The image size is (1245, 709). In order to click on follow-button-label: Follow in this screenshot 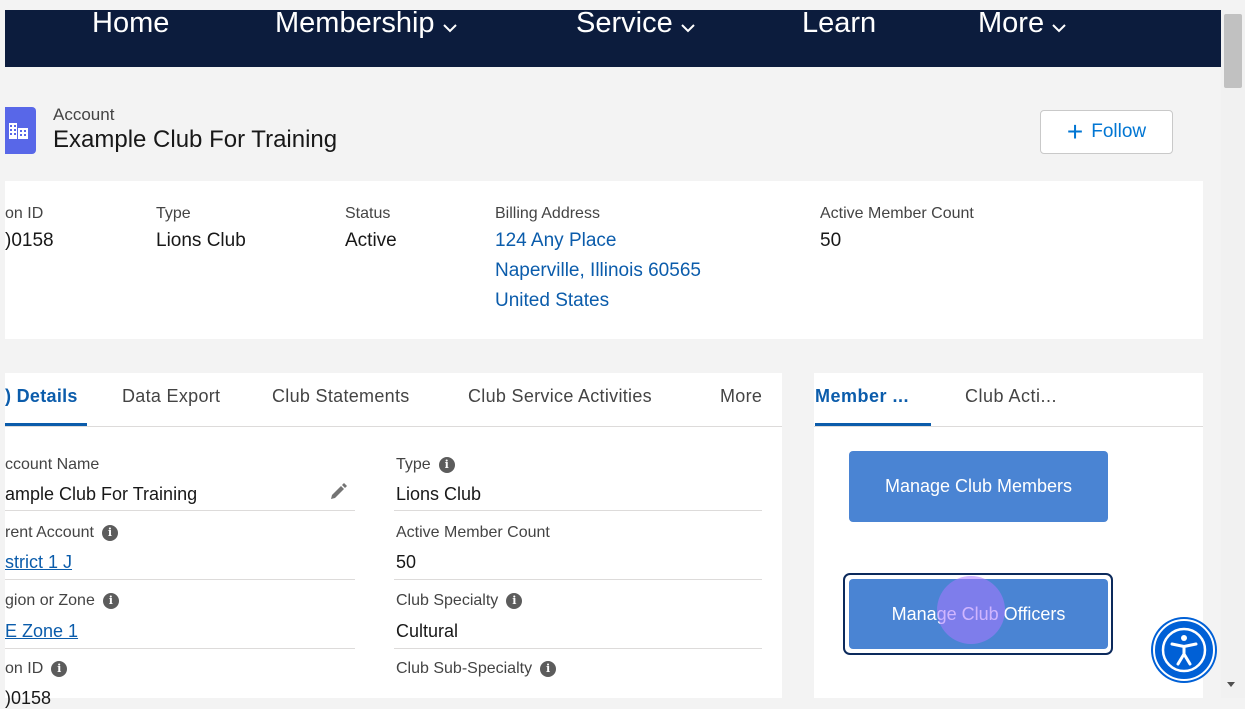, I will do `click(1119, 131)`.